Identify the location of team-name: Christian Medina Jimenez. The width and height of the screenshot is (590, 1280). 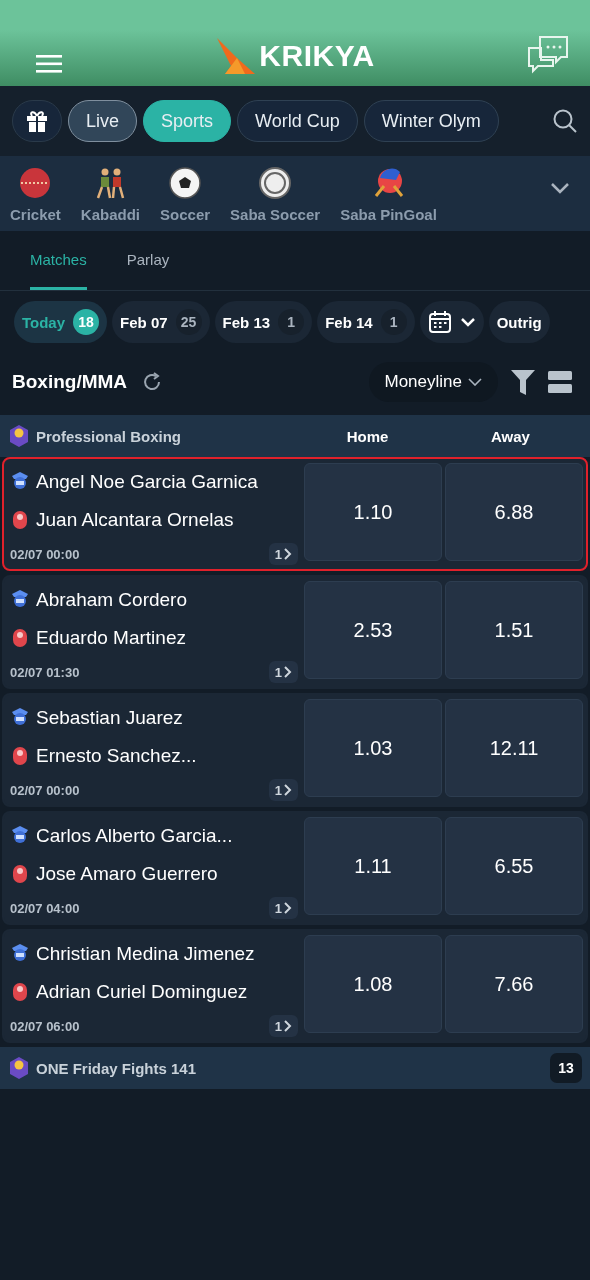
(145, 954).